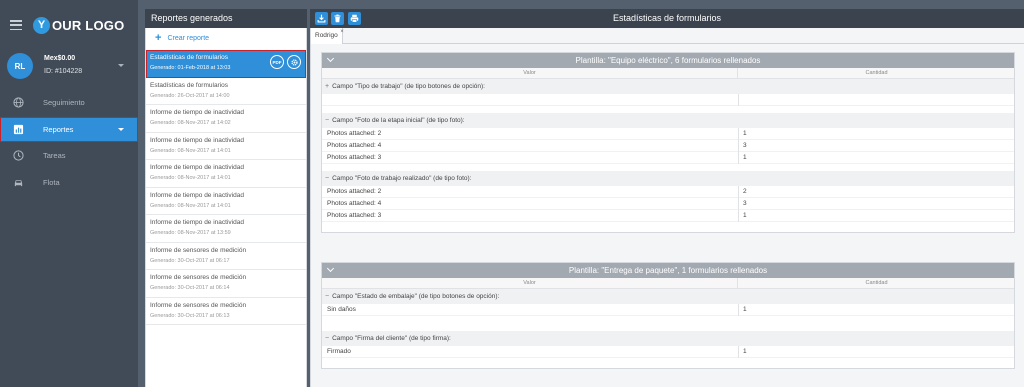 Image resolution: width=1024 pixels, height=387 pixels. I want to click on report-date: Generado: 30-Oct-2017 at 06:13, so click(190, 315).